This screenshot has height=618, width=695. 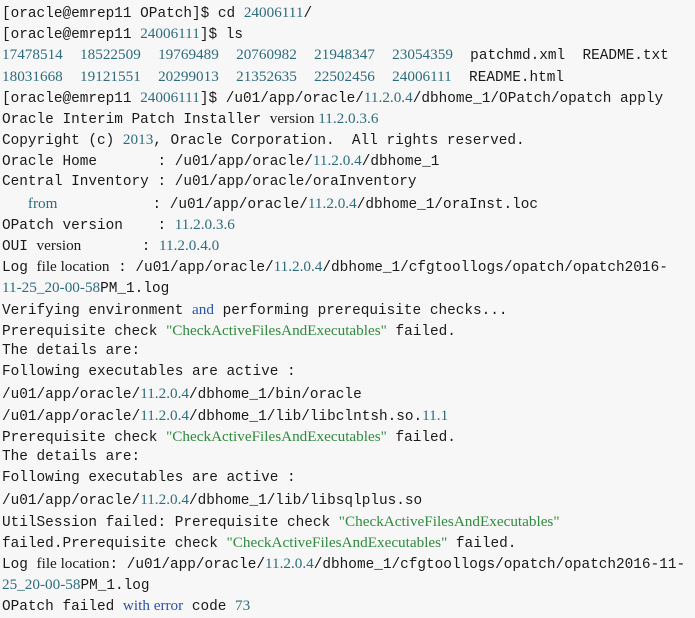 What do you see at coordinates (71, 351) in the screenshot?
I see `terminal-text-token: The details are:` at bounding box center [71, 351].